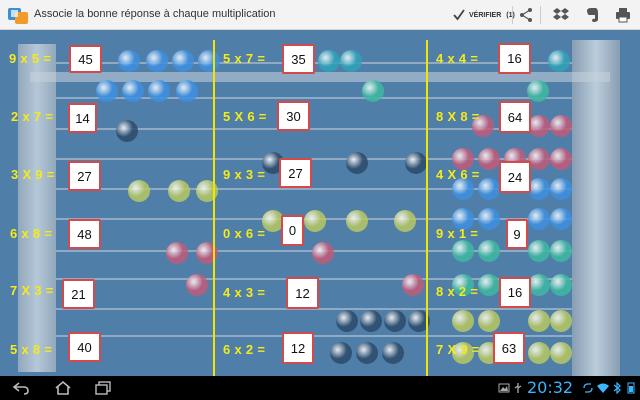  Describe the element at coordinates (526, 15) in the screenshot. I see `share-icon` at that location.